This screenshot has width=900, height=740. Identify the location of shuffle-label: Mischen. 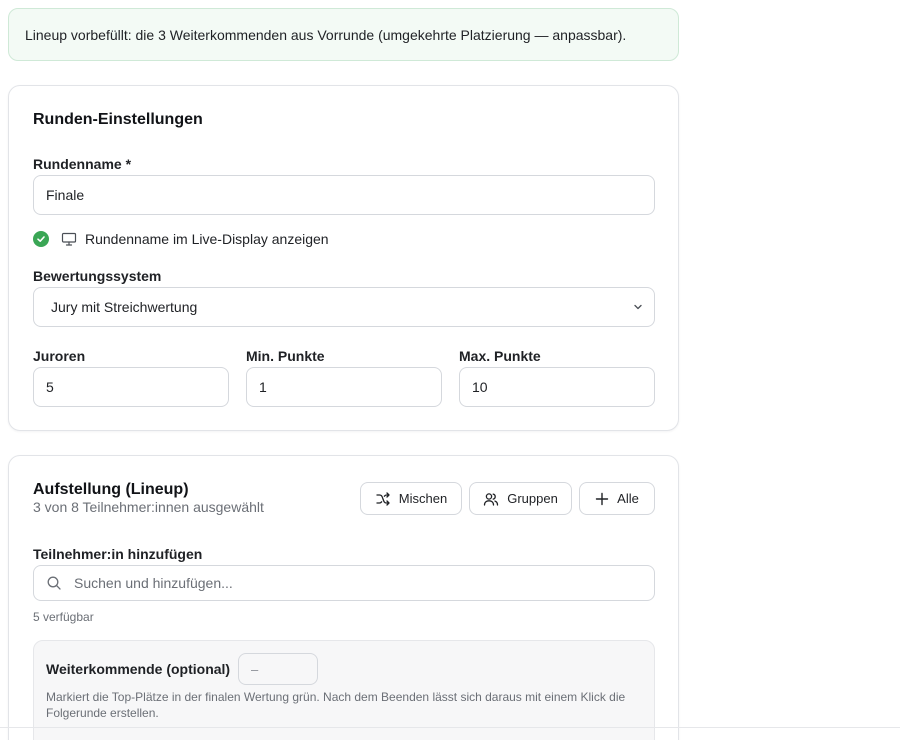
(423, 498).